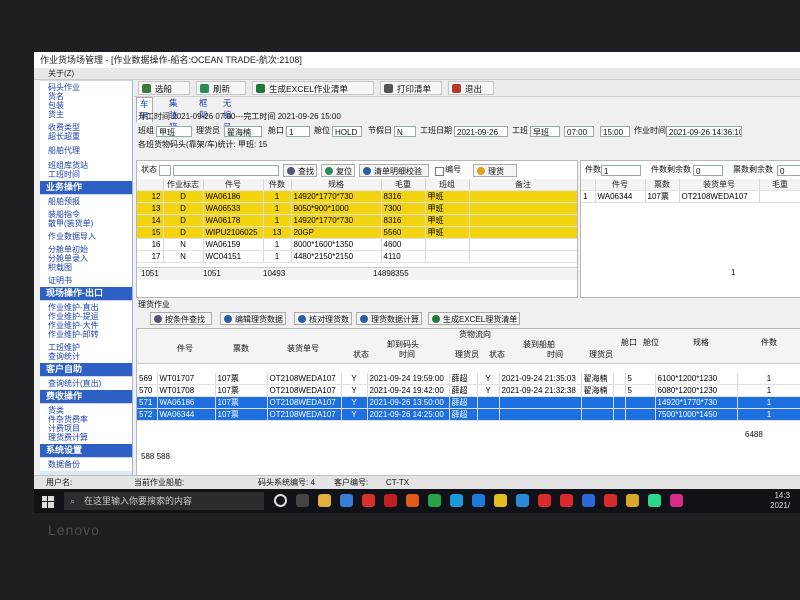 The width and height of the screenshot is (800, 600). Describe the element at coordinates (662, 185) in the screenshot. I see `grid-header: 票数` at that location.